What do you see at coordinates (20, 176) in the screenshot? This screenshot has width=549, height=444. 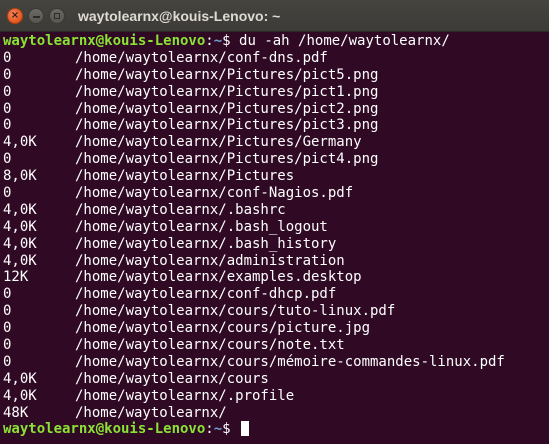 I see `output-size: 8,0K` at bounding box center [20, 176].